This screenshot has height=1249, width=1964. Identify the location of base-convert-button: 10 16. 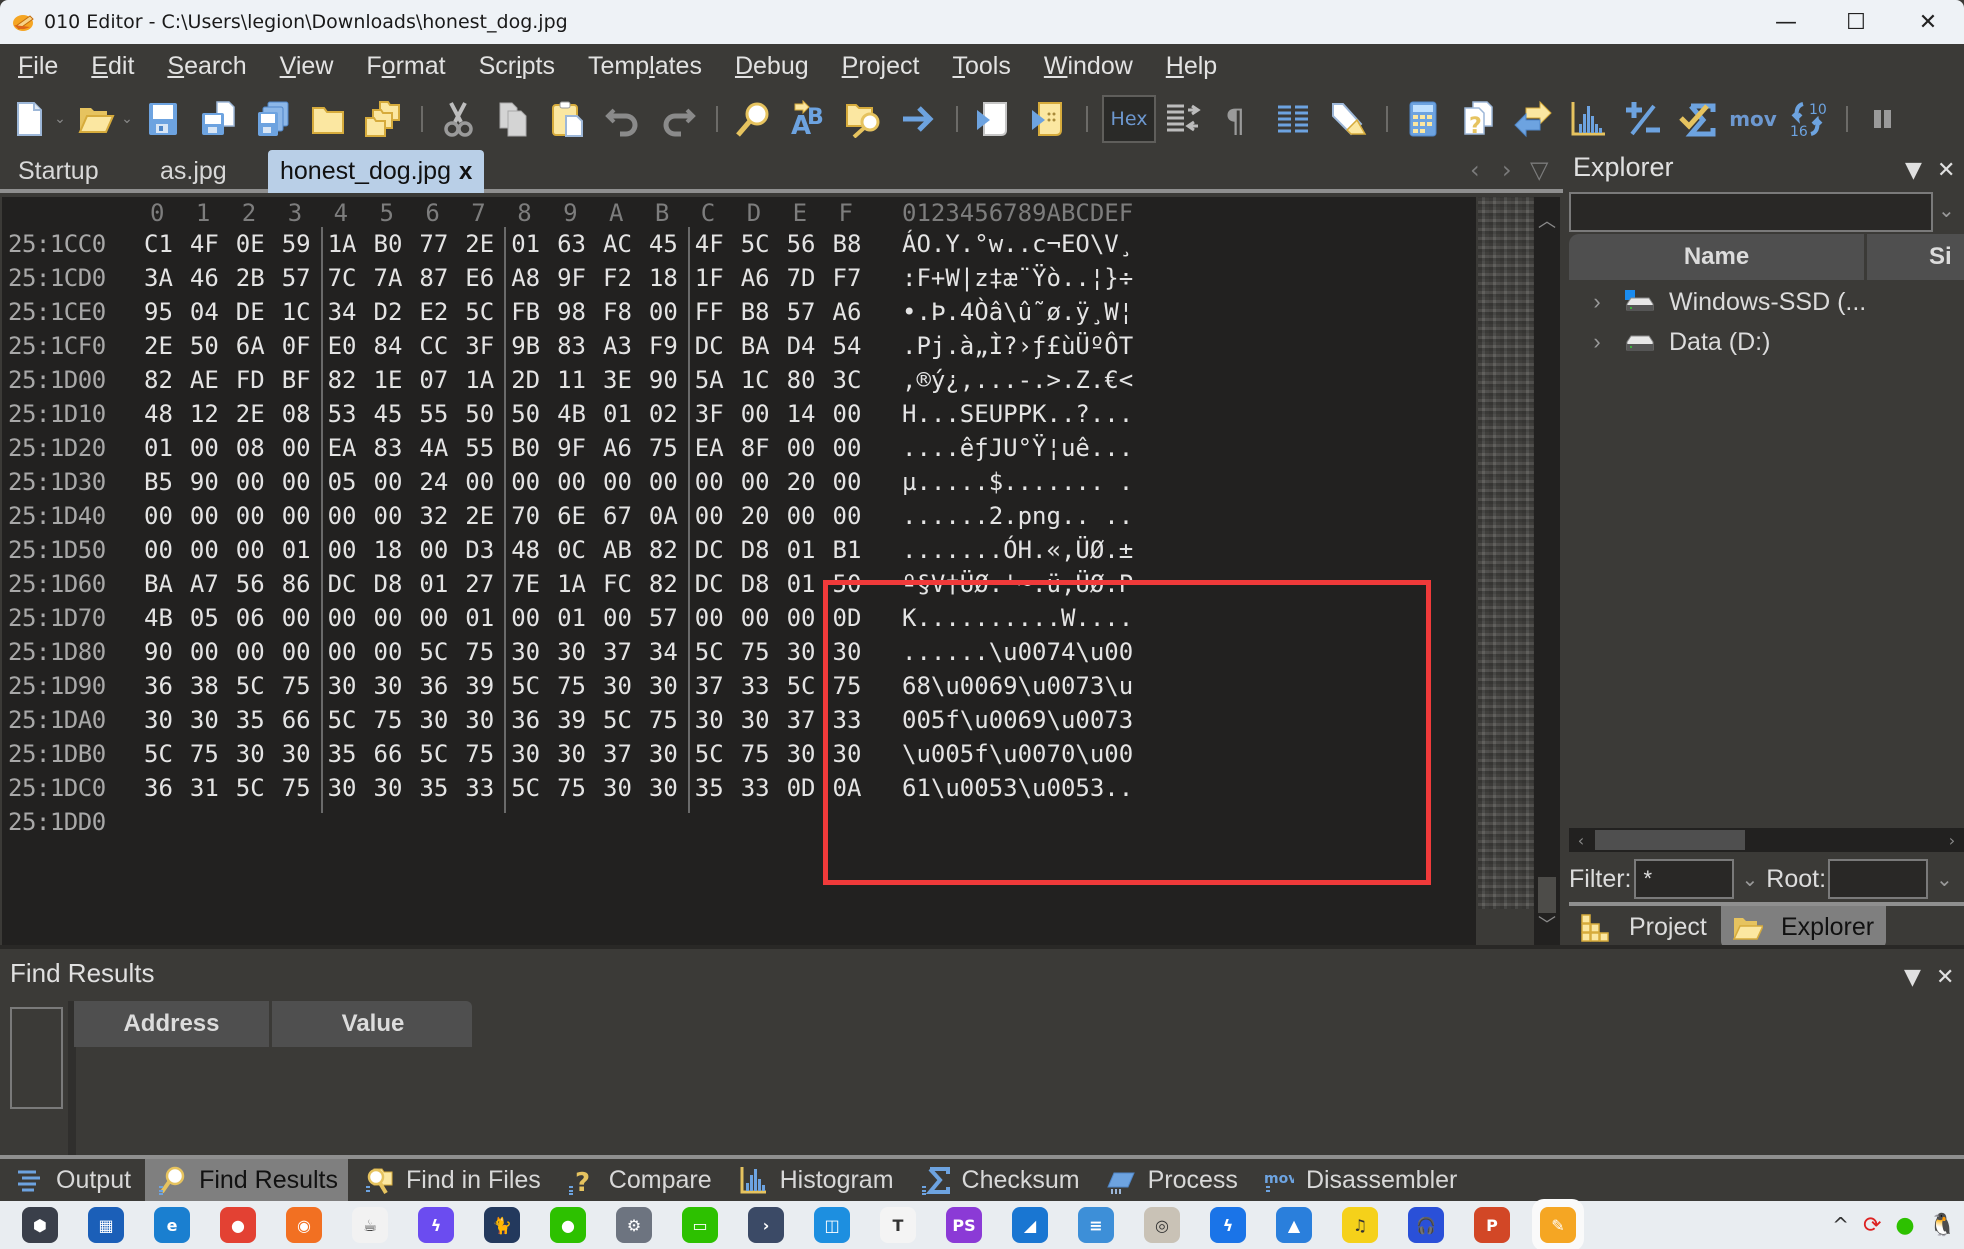
(1808, 119).